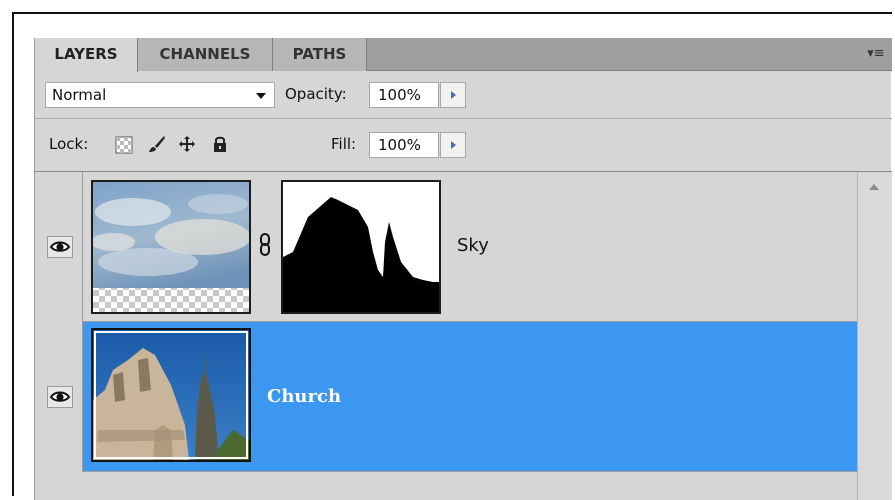 This screenshot has height=500, width=895. Describe the element at coordinates (316, 94) in the screenshot. I see `opacity-label: Opacity:` at that location.